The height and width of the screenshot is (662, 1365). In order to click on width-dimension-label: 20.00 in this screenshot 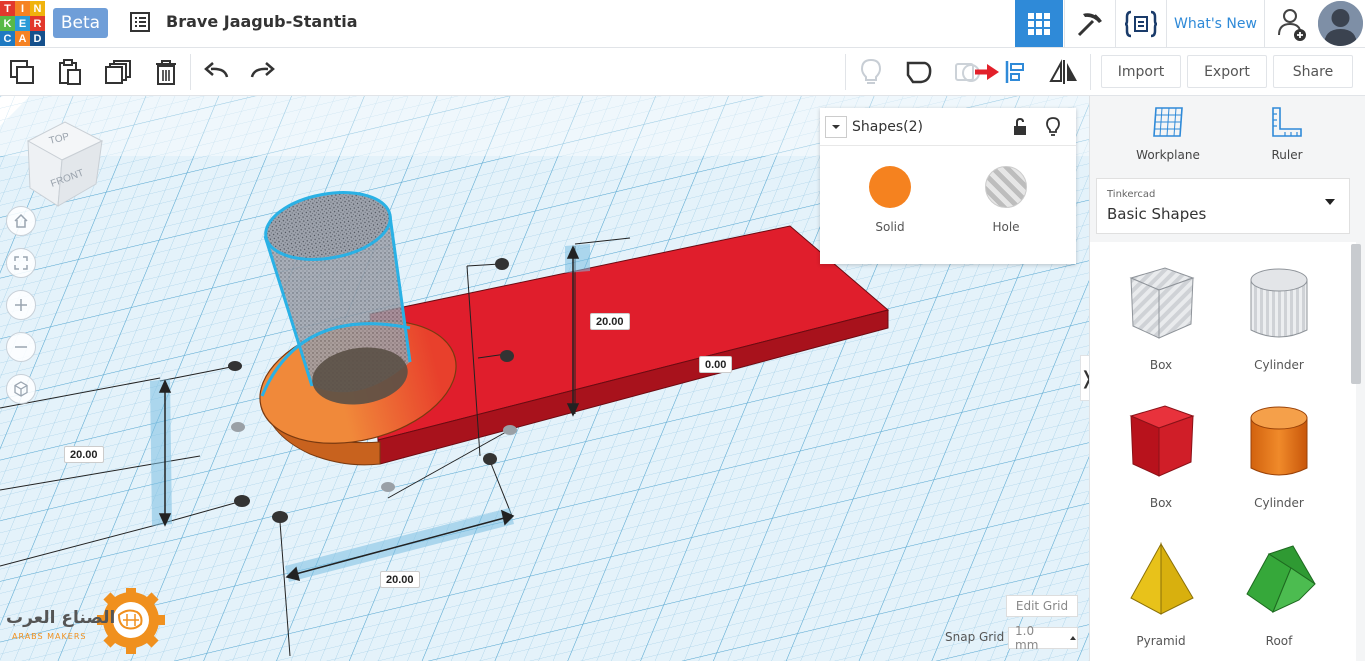, I will do `click(84, 454)`.